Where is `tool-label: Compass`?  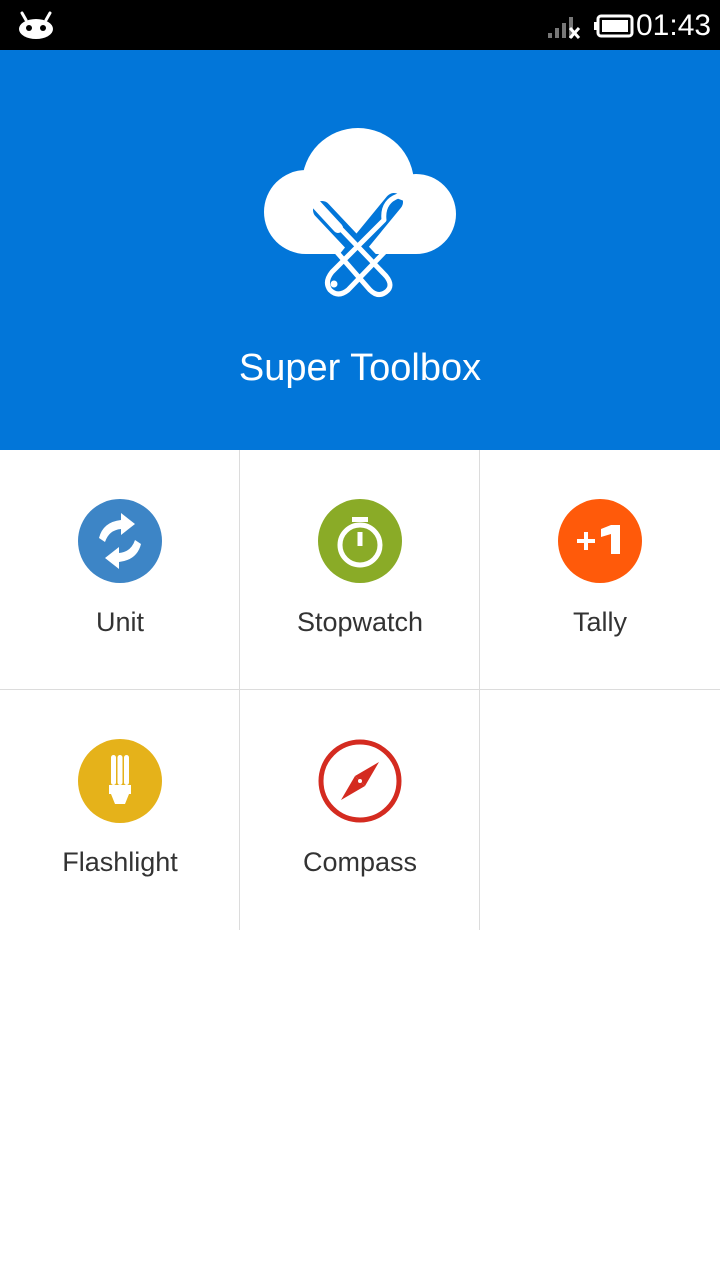
tool-label: Compass is located at coordinates (360, 862).